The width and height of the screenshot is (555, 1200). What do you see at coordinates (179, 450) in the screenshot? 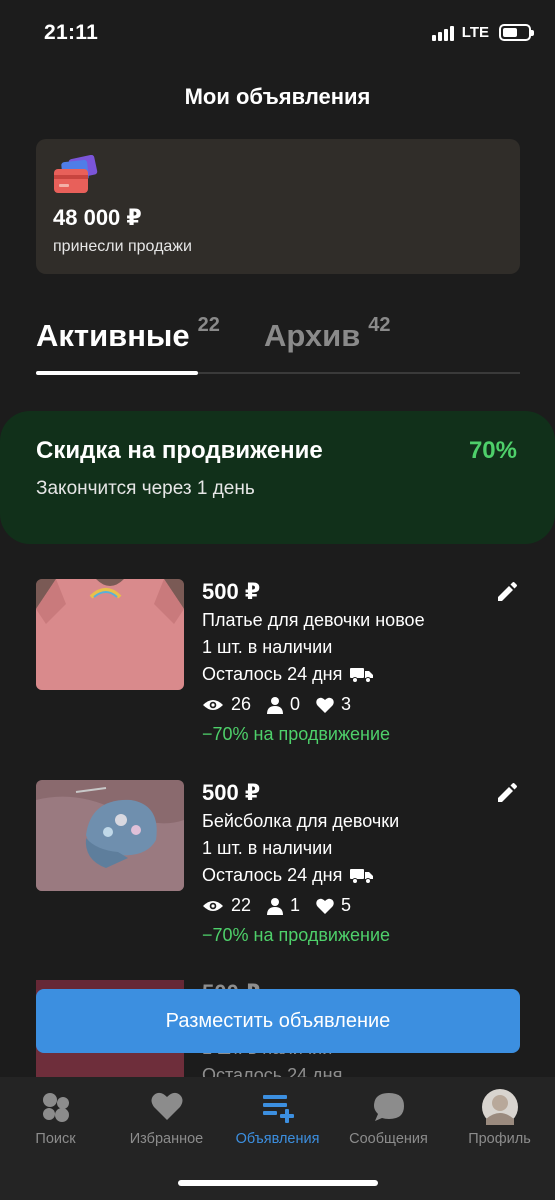
I see `promo-title: Скидка на продвижение` at bounding box center [179, 450].